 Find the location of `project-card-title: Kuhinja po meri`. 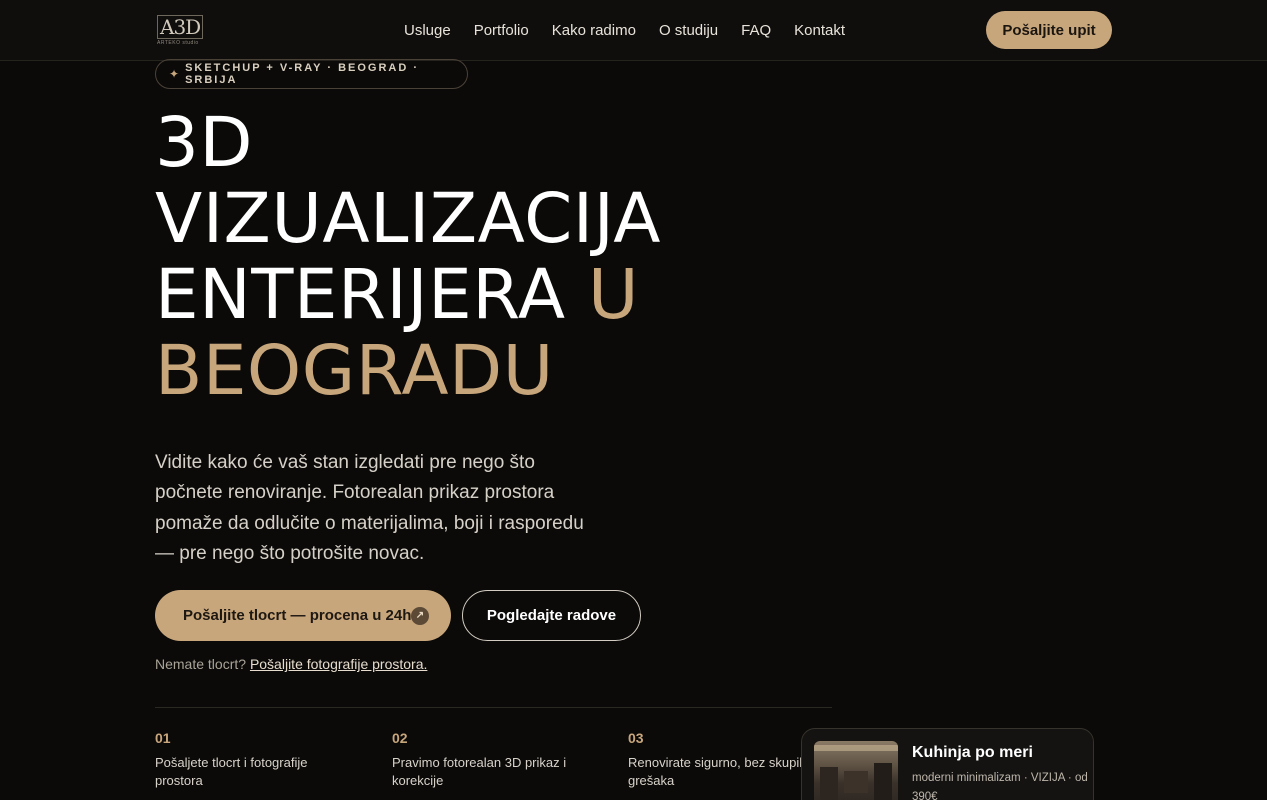

project-card-title: Kuhinja po meri is located at coordinates (972, 752).